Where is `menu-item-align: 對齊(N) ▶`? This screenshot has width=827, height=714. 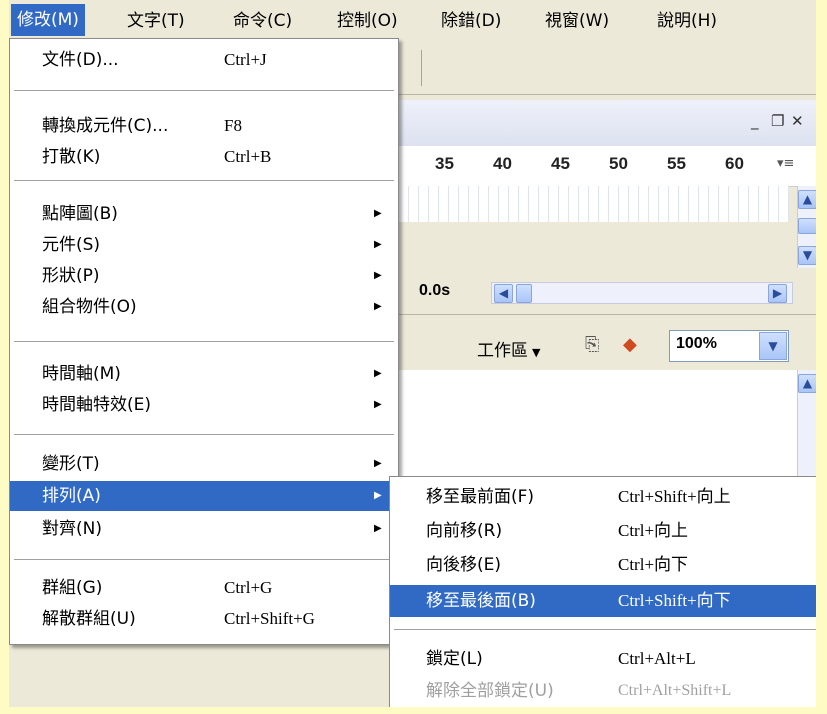 menu-item-align: 對齊(N) ▶ is located at coordinates (204, 529).